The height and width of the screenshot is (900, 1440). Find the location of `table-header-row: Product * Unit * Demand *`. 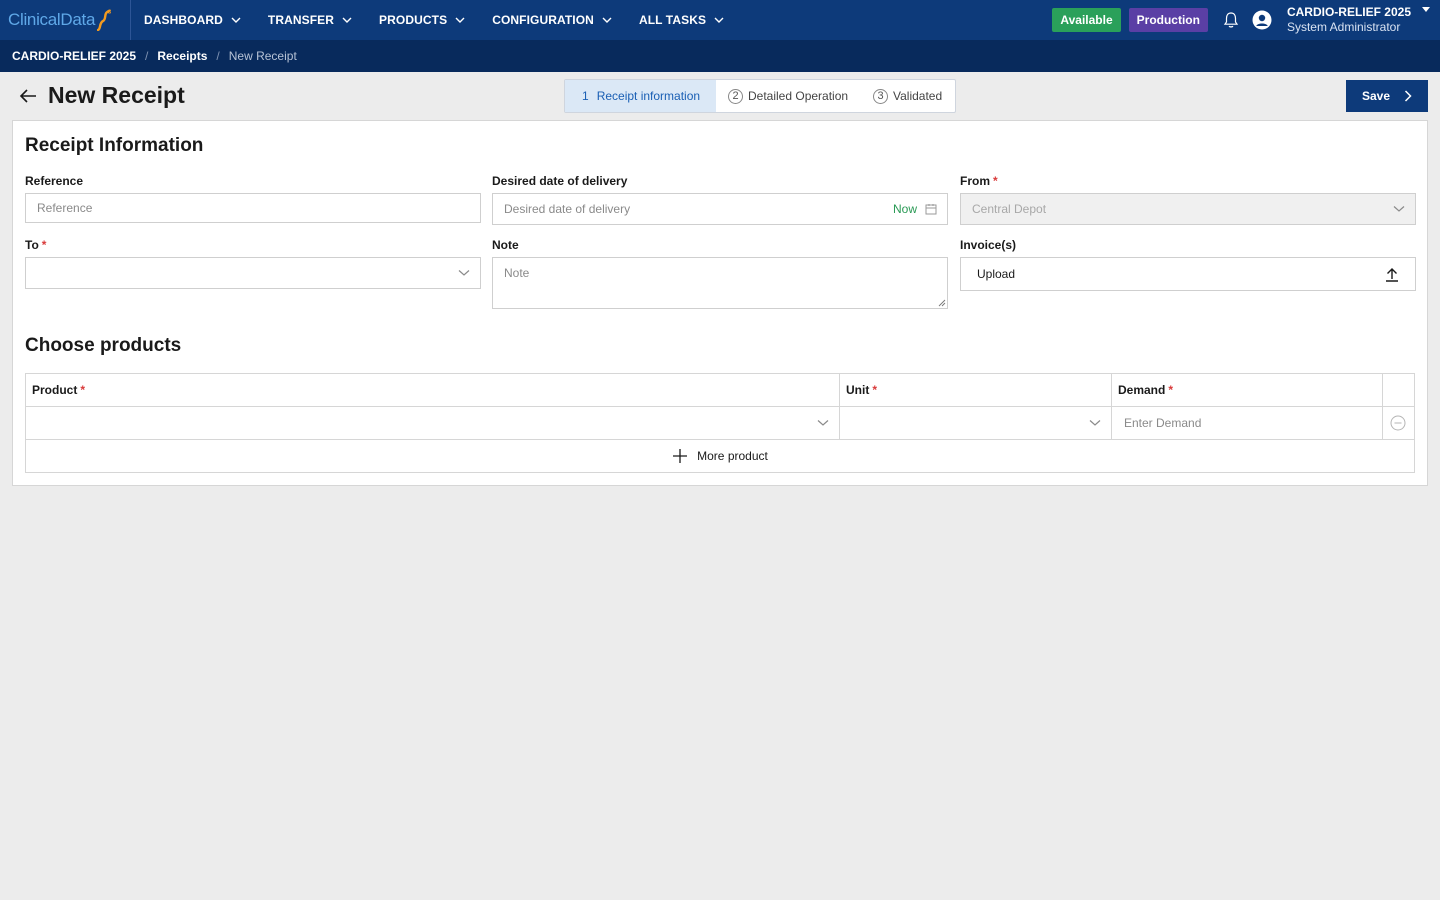

table-header-row: Product * Unit * Demand * is located at coordinates (720, 390).